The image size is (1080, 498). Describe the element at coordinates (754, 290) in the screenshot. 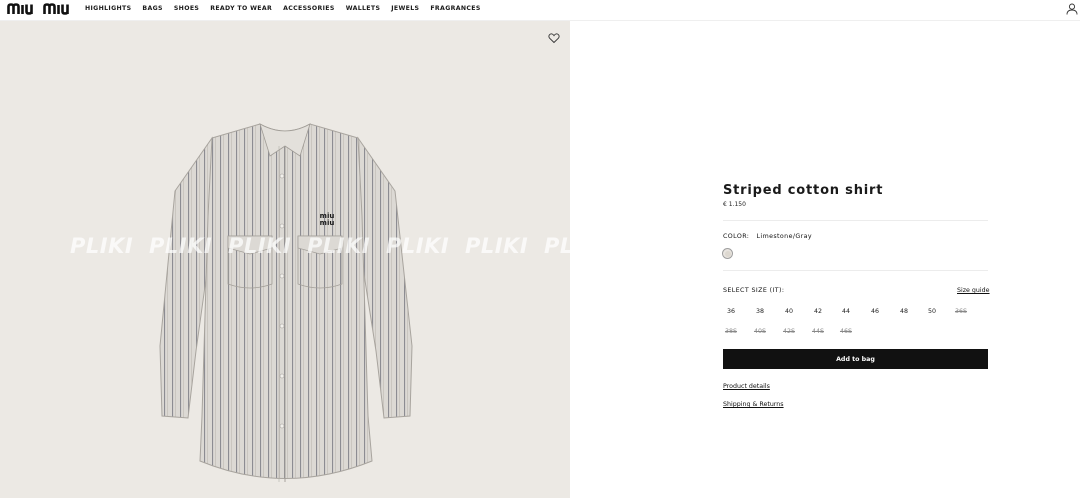

I see `select-size-label: SELECT SIZE (IT):` at that location.